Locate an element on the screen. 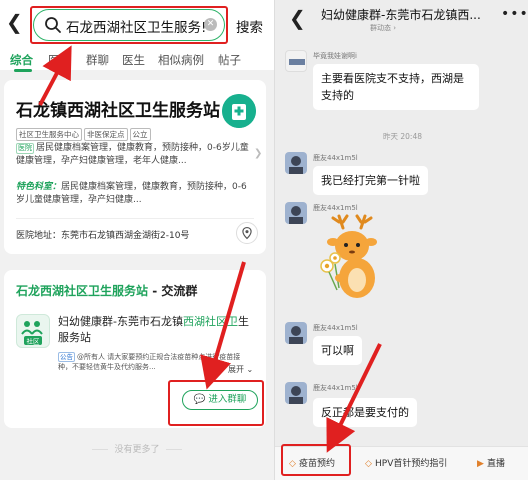 Image resolution: width=528 pixels, height=480 pixels. live-icon: ▶ is located at coordinates (480, 464).